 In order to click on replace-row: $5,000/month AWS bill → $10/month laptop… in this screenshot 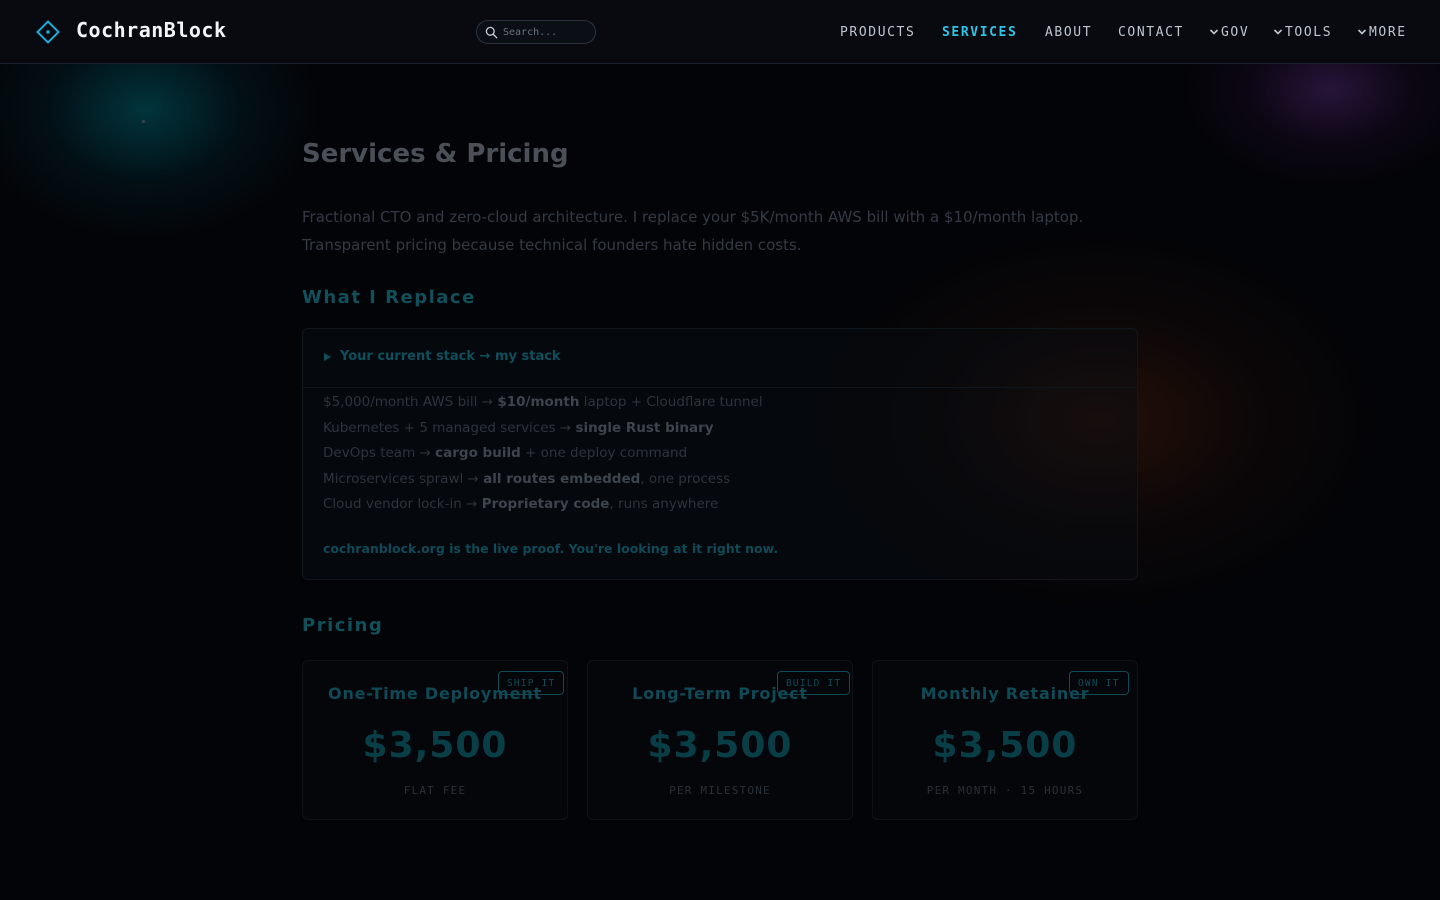, I will do `click(543, 402)`.